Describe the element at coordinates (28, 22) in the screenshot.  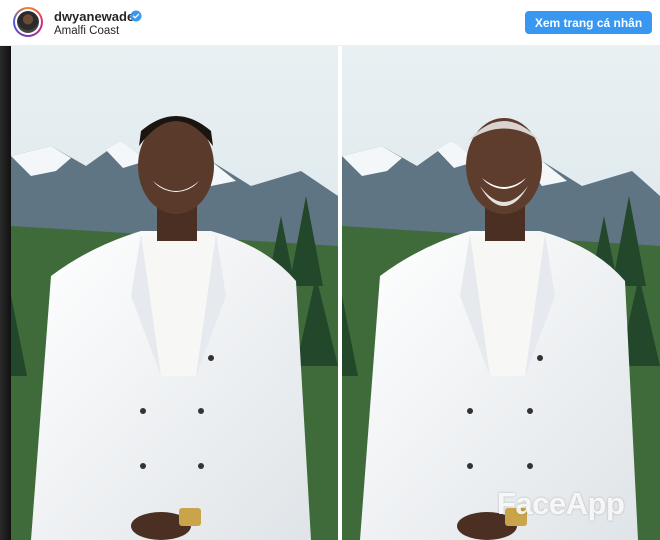
I see `avatar` at that location.